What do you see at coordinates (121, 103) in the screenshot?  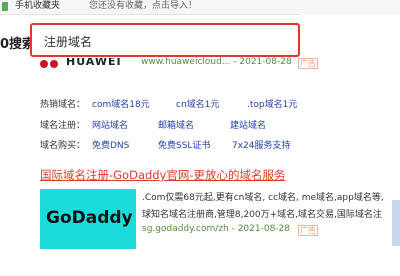 I see `link-com-domain: com域名18元` at bounding box center [121, 103].